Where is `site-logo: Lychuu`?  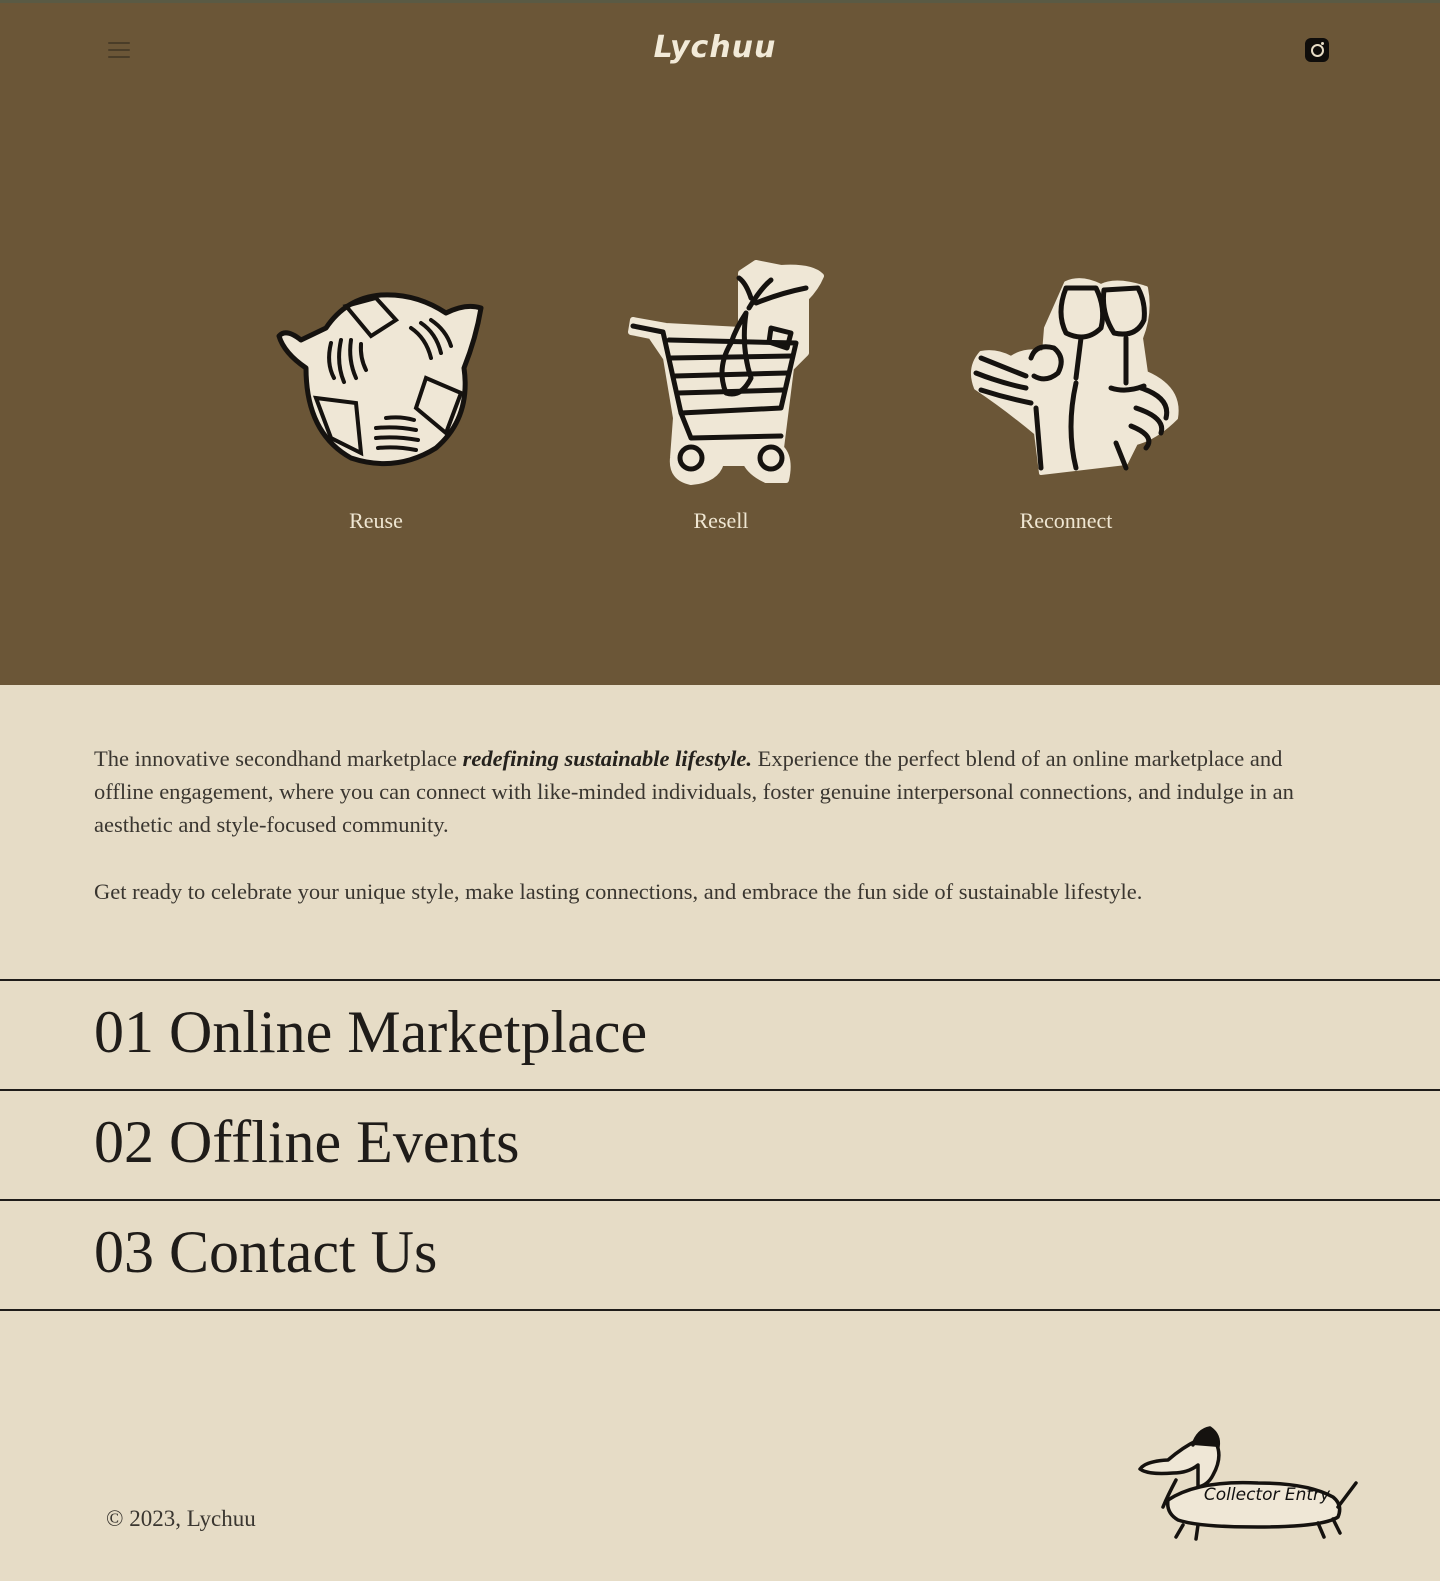
site-logo: Lychuu is located at coordinates (715, 47).